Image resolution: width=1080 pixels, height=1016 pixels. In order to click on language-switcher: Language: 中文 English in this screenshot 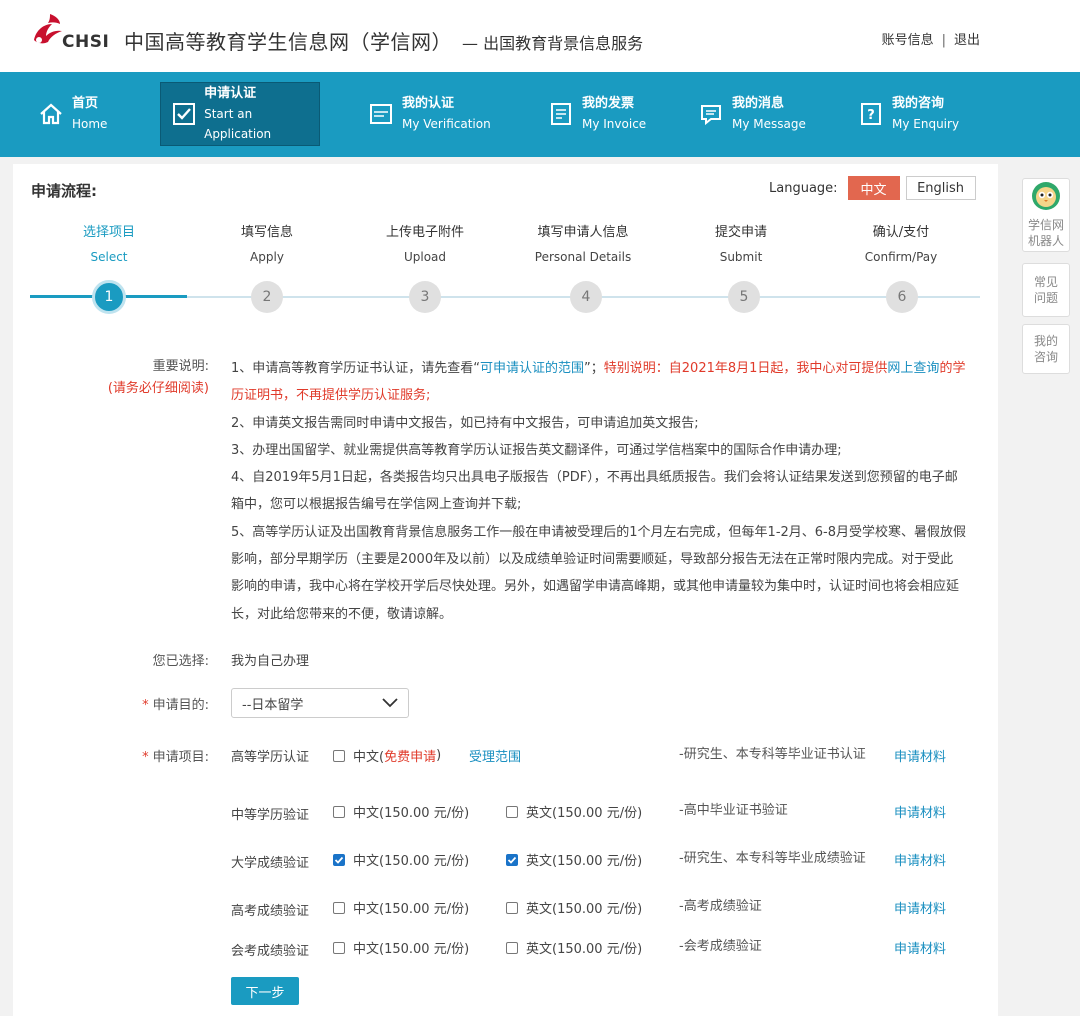, I will do `click(872, 188)`.